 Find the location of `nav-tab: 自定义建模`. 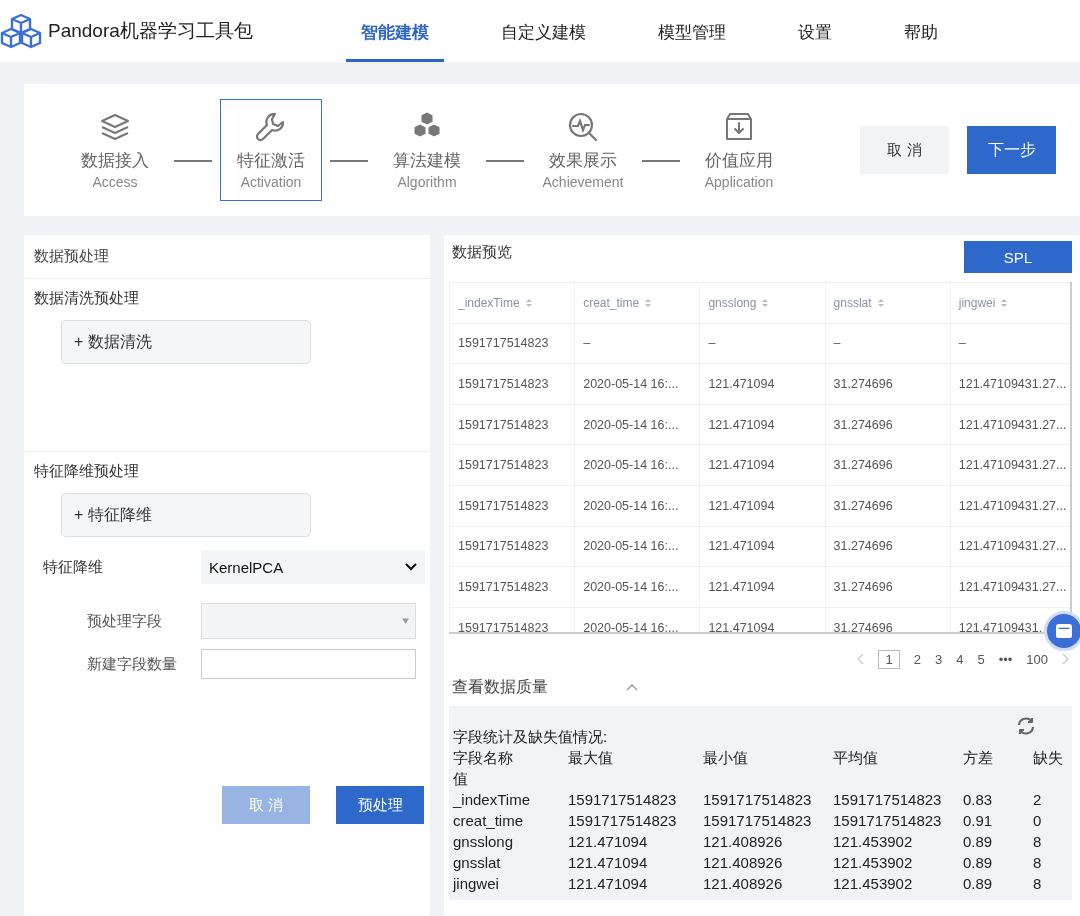

nav-tab: 自定义建模 is located at coordinates (543, 31).